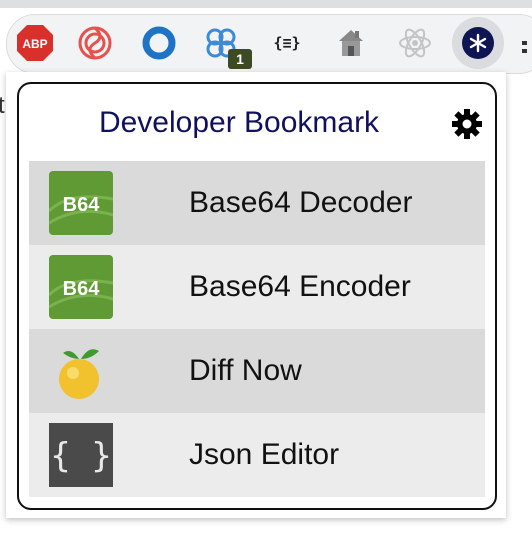  What do you see at coordinates (300, 286) in the screenshot?
I see `bookmark-label: Base64 Encoder` at bounding box center [300, 286].